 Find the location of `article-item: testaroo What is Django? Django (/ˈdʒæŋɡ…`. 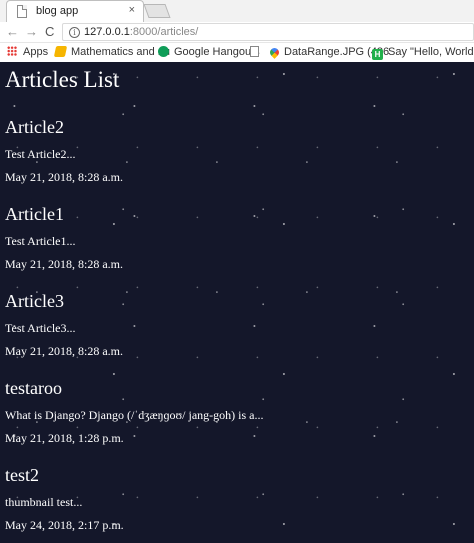

article-item: testaroo What is Django? Django (/ˈdʒæŋɡ… is located at coordinates (237, 411).